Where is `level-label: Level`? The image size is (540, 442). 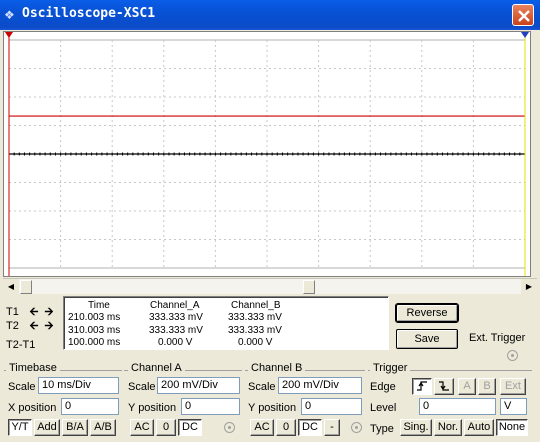
level-label: Level is located at coordinates (383, 408).